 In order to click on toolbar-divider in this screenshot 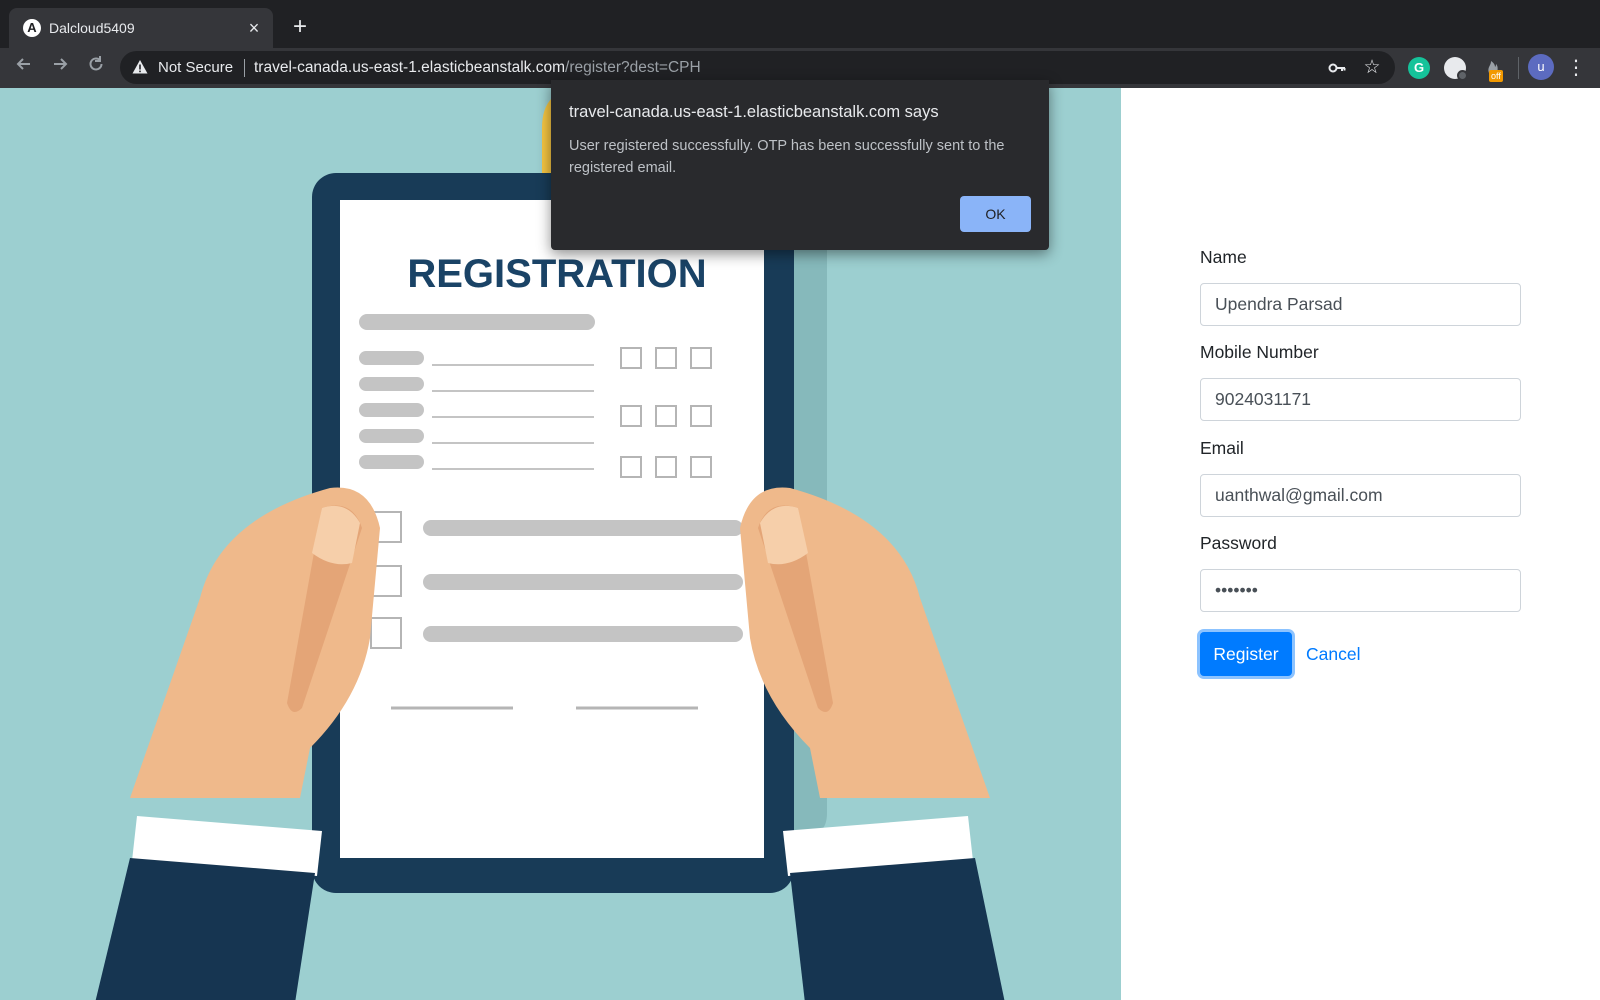, I will do `click(1518, 68)`.